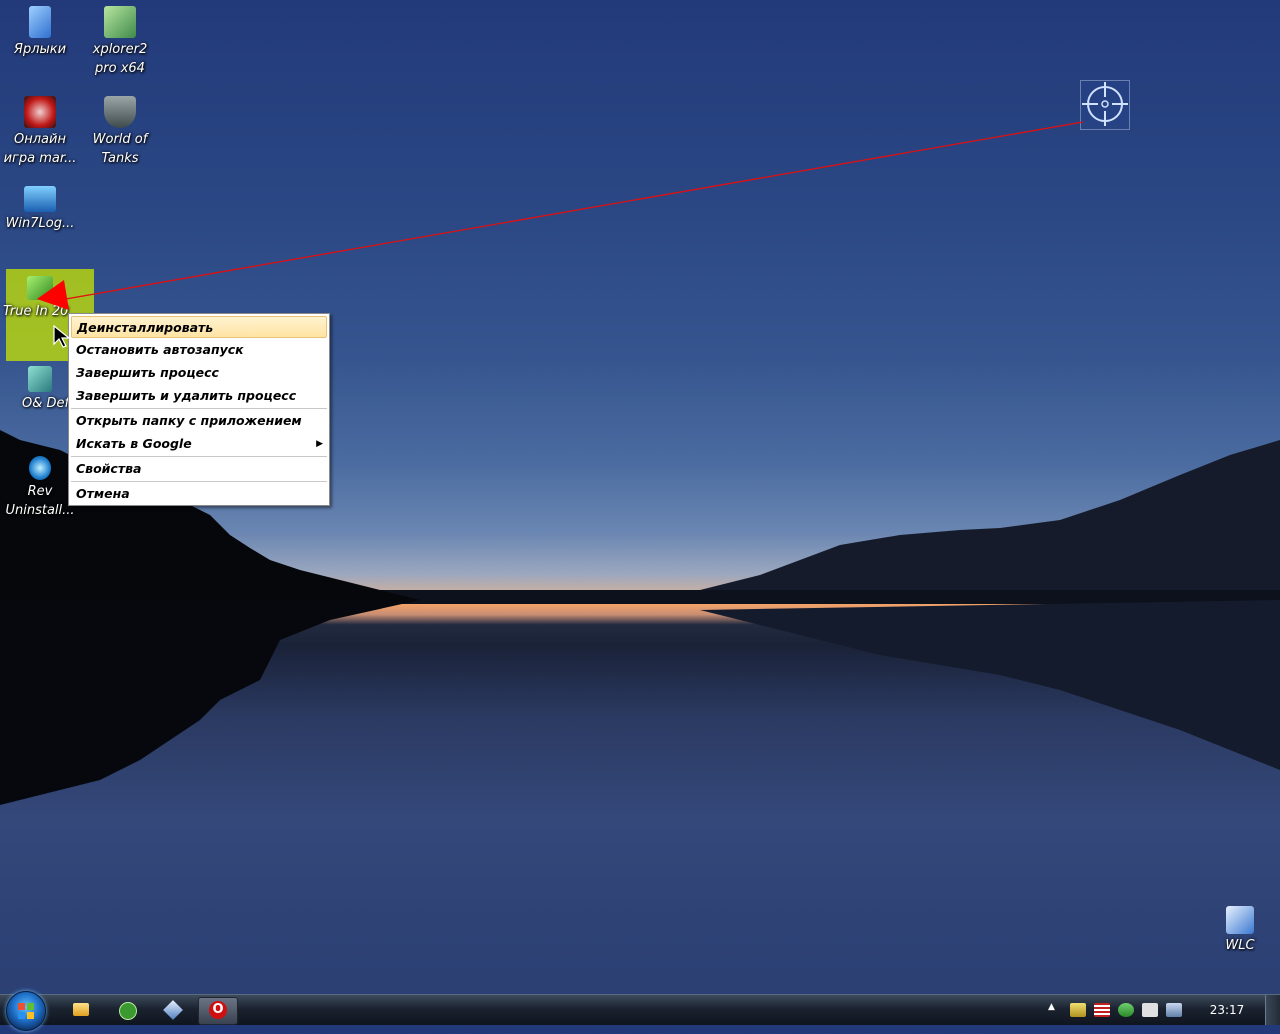 The image size is (1280, 1034). I want to click on menu-item-end-process: Завершить процесс, so click(199, 373).